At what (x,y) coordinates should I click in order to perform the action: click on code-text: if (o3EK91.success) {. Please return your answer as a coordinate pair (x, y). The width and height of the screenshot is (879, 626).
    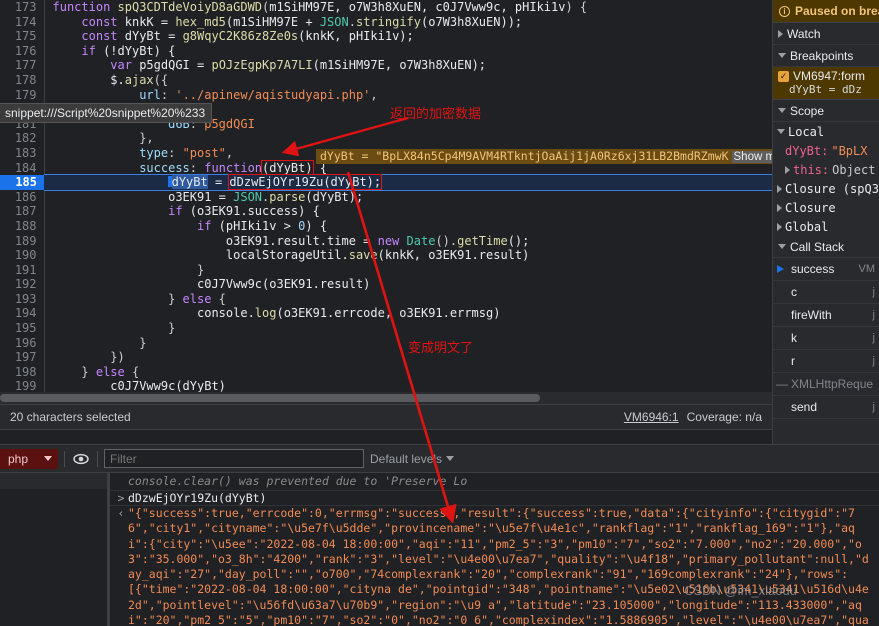
    Looking at the image, I should click on (408, 211).